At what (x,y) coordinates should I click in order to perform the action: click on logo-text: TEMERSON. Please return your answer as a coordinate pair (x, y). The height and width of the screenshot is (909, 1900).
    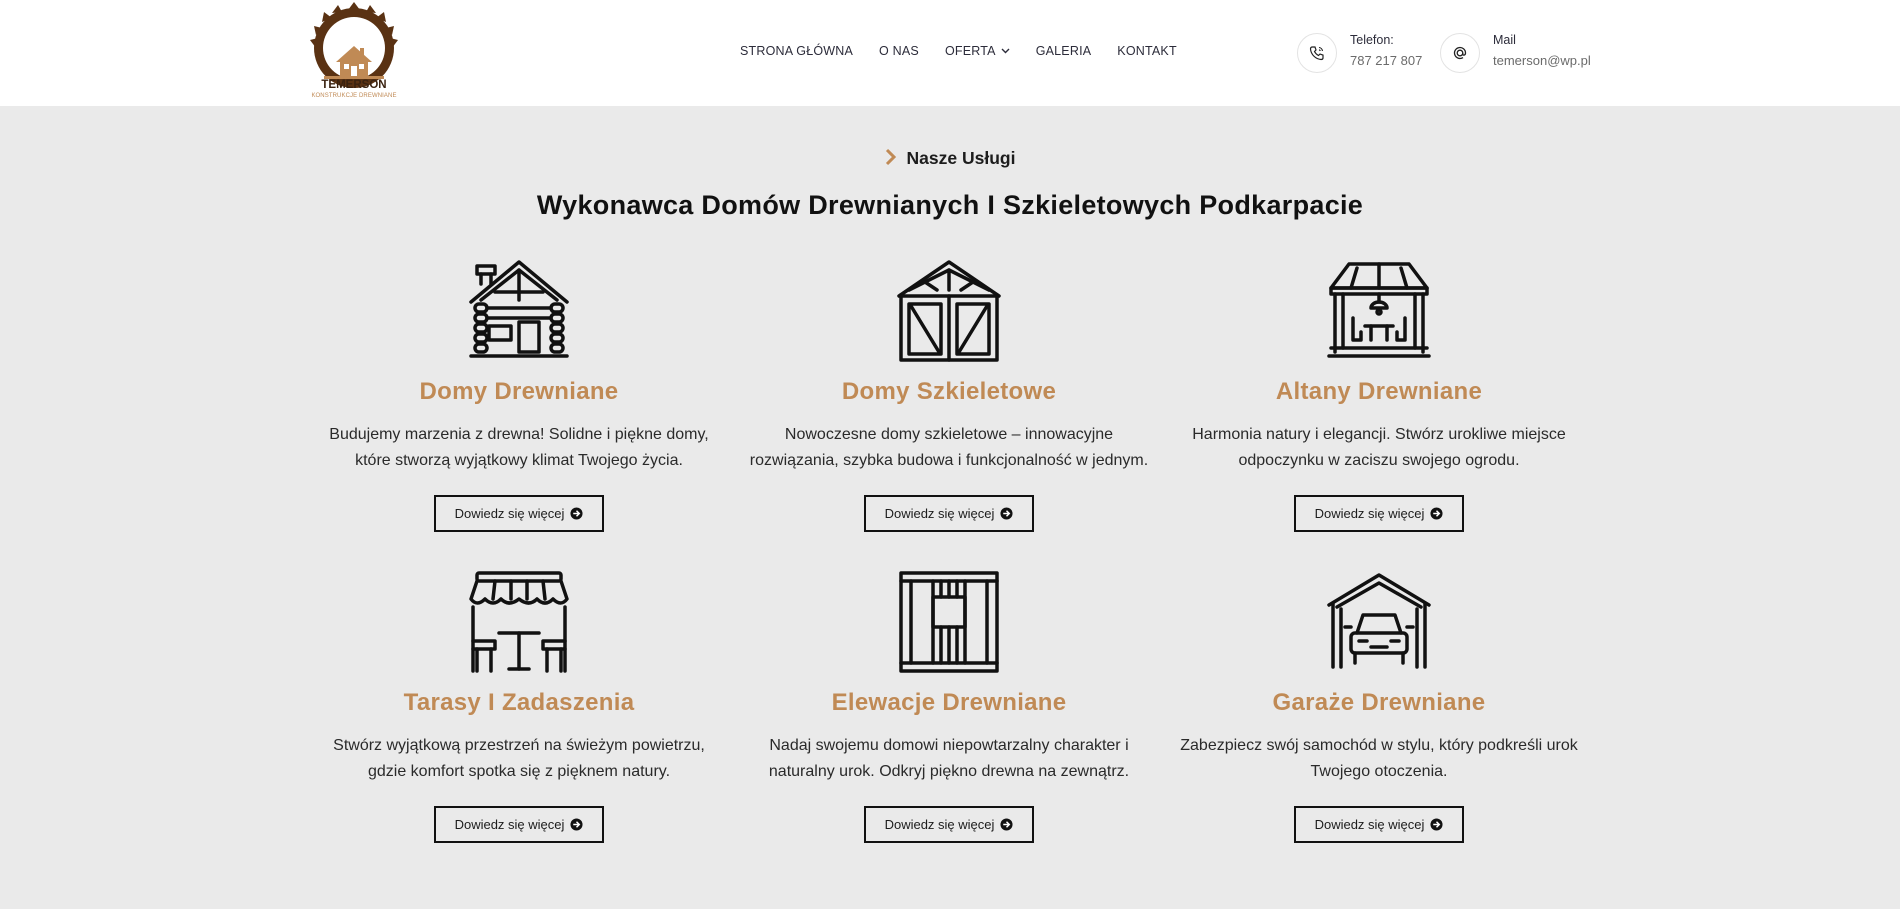
    Looking at the image, I should click on (354, 85).